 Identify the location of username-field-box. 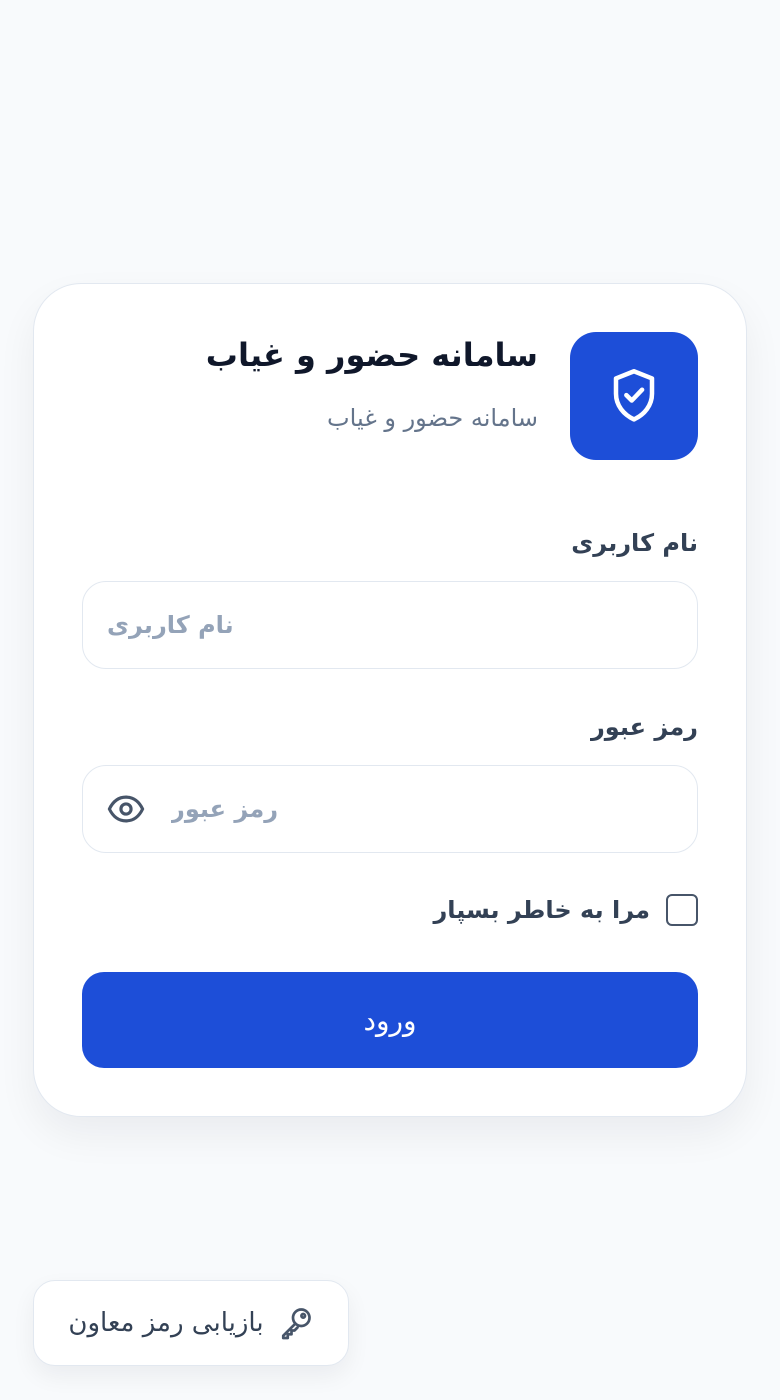
(390, 625).